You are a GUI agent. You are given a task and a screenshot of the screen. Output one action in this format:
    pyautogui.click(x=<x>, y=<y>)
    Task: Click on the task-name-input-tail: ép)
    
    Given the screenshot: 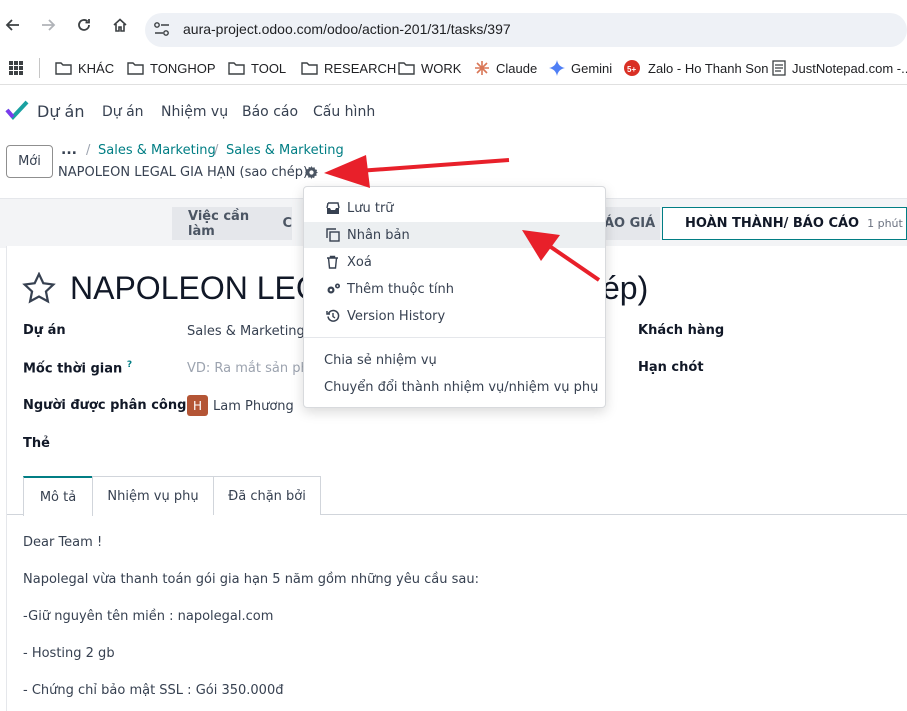 What is the action you would take?
    pyautogui.click(x=625, y=288)
    